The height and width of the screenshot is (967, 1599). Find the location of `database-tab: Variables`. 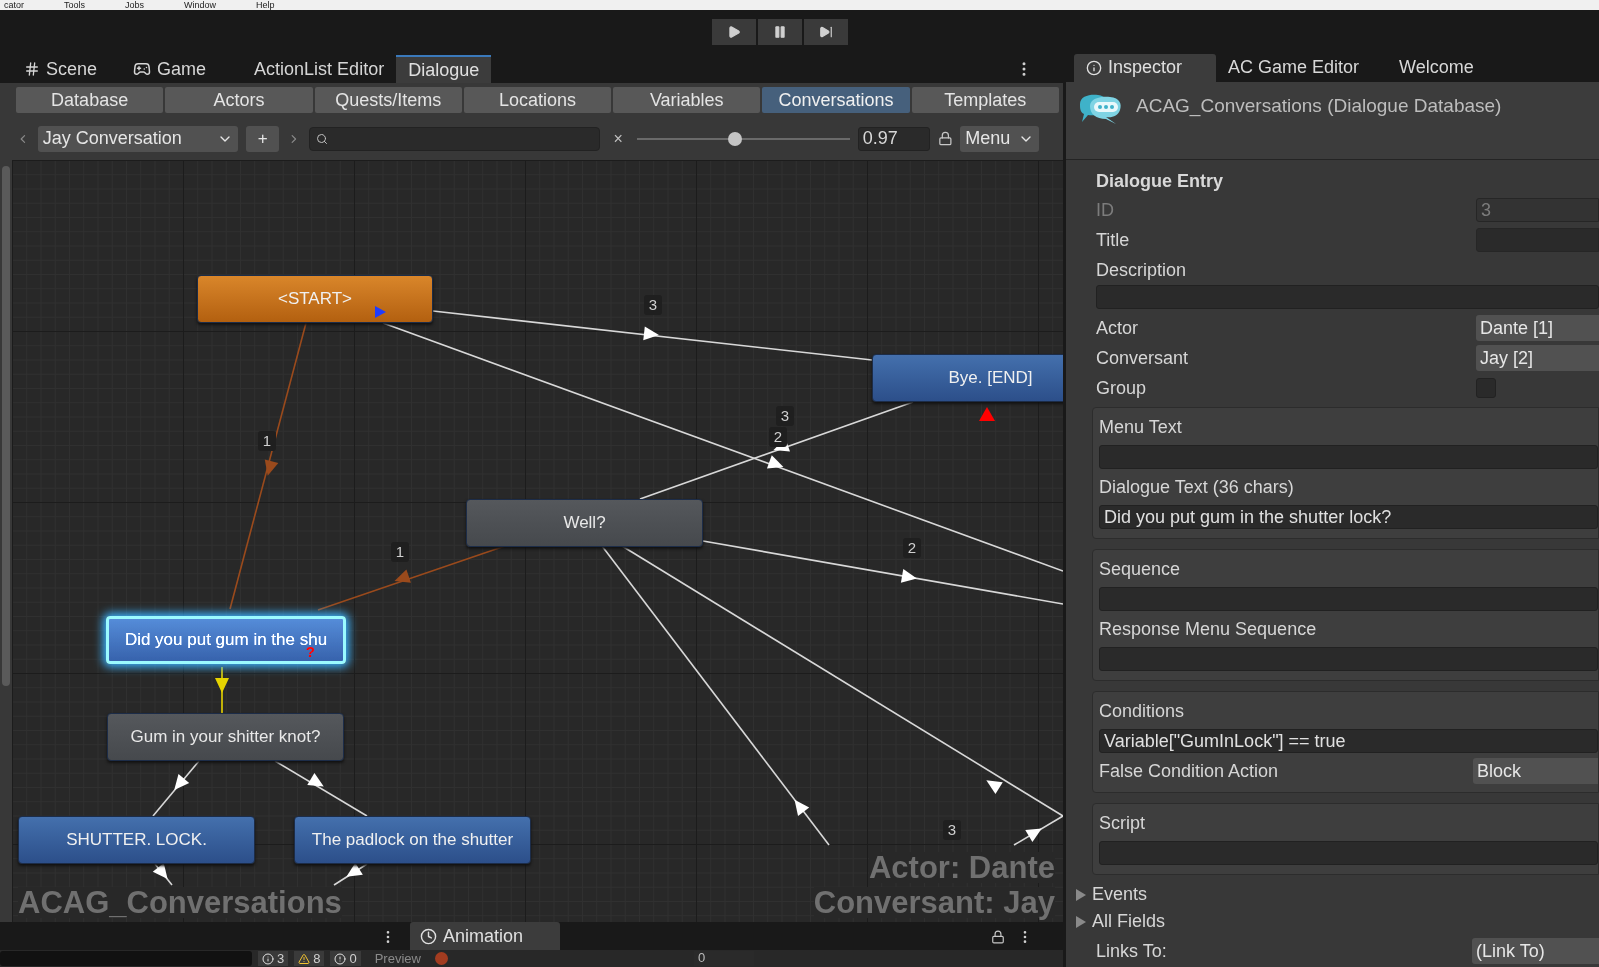

database-tab: Variables is located at coordinates (687, 100).